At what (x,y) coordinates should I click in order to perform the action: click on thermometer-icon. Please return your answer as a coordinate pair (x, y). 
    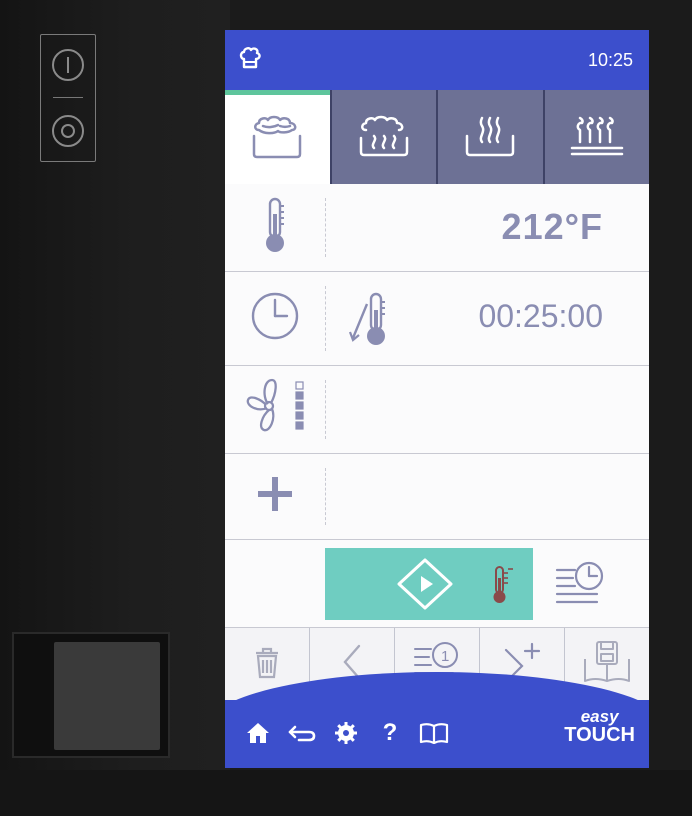
    Looking at the image, I should click on (275, 227).